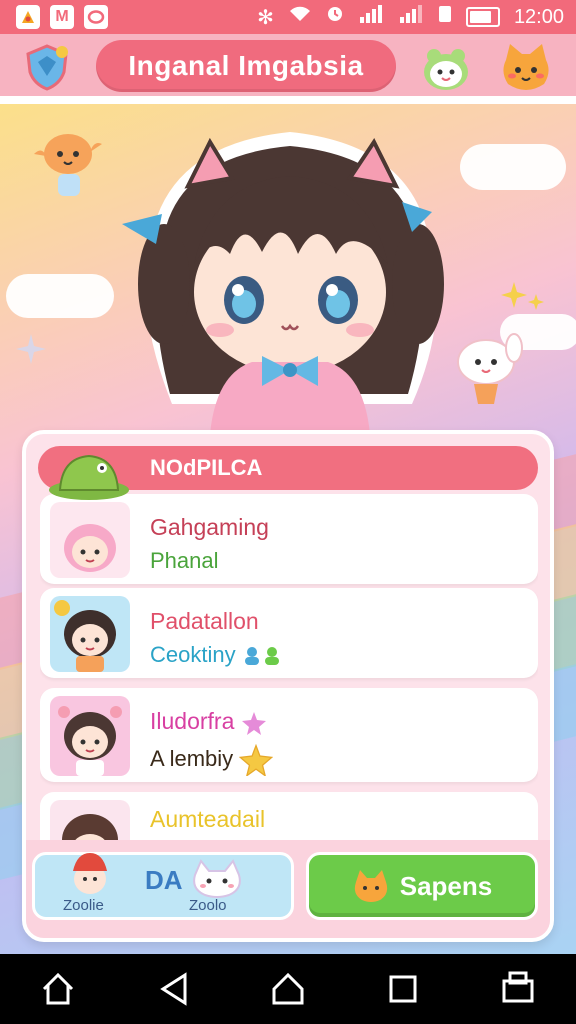 This screenshot has width=576, height=1024. What do you see at coordinates (289, 735) in the screenshot?
I see `list-item: Iludorfra A lembiy` at bounding box center [289, 735].